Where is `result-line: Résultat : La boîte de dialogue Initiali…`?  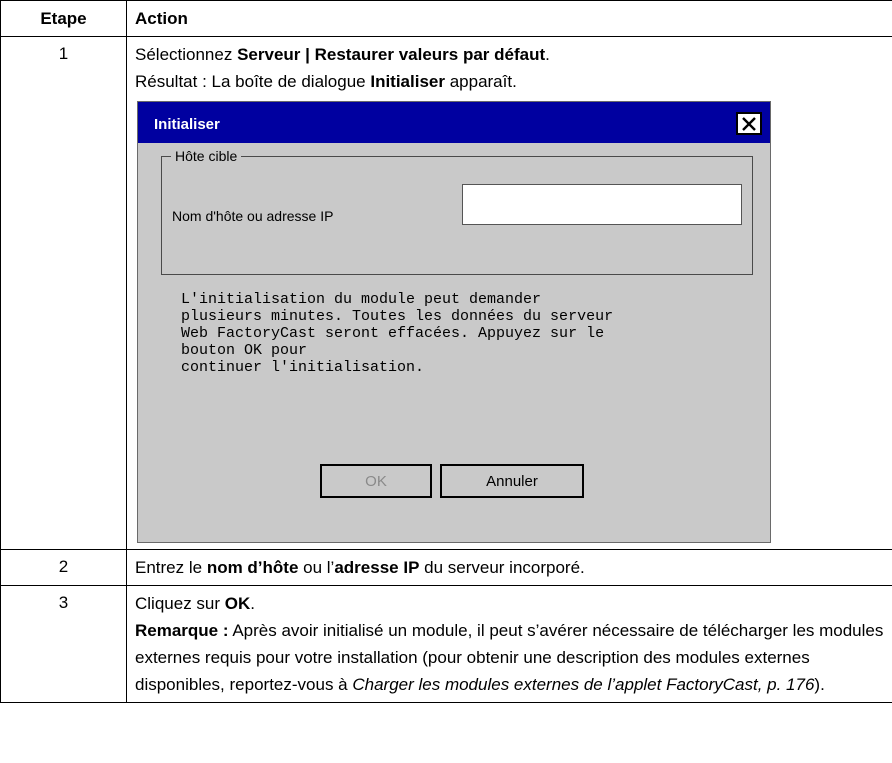
result-line: Résultat : La boîte de dialogue Initiali… is located at coordinates (326, 81).